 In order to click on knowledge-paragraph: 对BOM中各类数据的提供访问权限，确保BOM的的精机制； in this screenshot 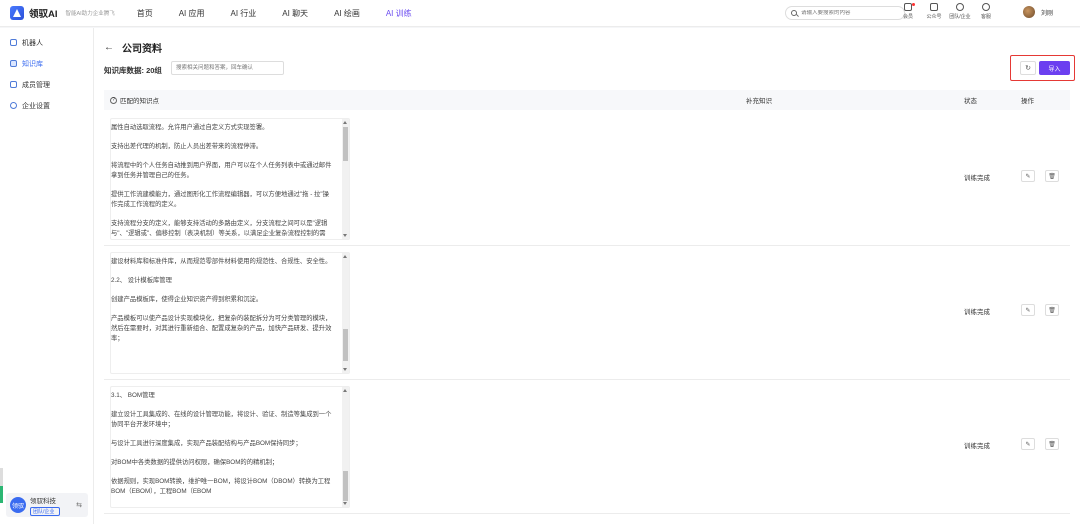, I will do `click(195, 462)`.